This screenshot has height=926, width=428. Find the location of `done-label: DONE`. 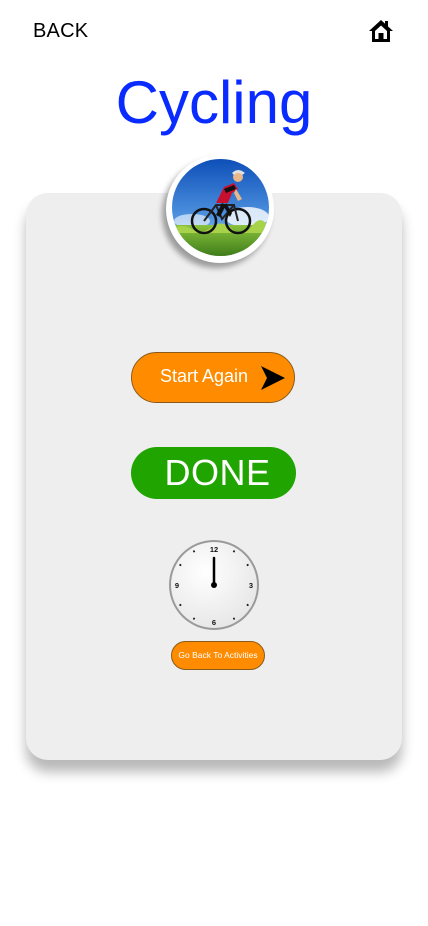

done-label: DONE is located at coordinates (217, 472).